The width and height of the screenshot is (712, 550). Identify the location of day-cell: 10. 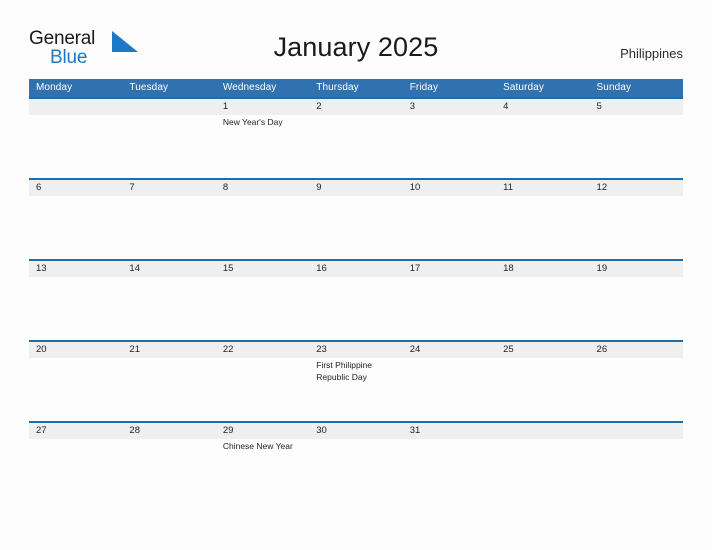
(449, 218).